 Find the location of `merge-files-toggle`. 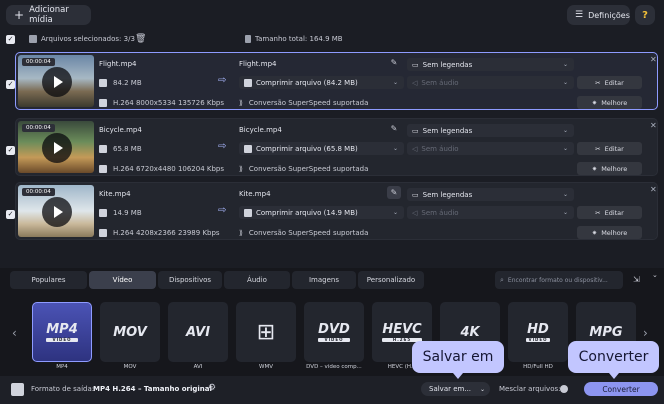

merge-files-toggle is located at coordinates (564, 389).